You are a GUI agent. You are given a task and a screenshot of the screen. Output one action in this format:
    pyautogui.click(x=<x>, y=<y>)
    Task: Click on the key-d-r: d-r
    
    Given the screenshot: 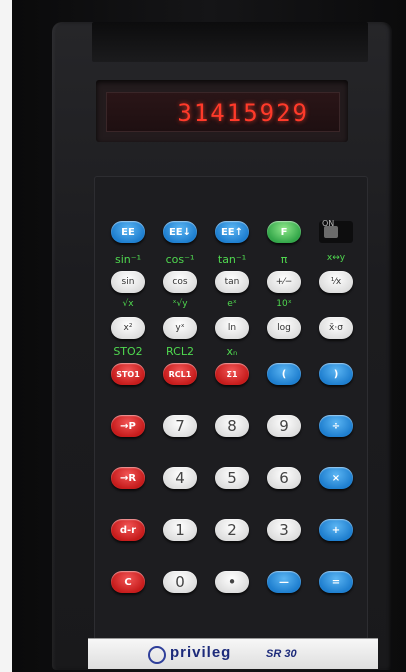 What is the action you would take?
    pyautogui.click(x=128, y=530)
    